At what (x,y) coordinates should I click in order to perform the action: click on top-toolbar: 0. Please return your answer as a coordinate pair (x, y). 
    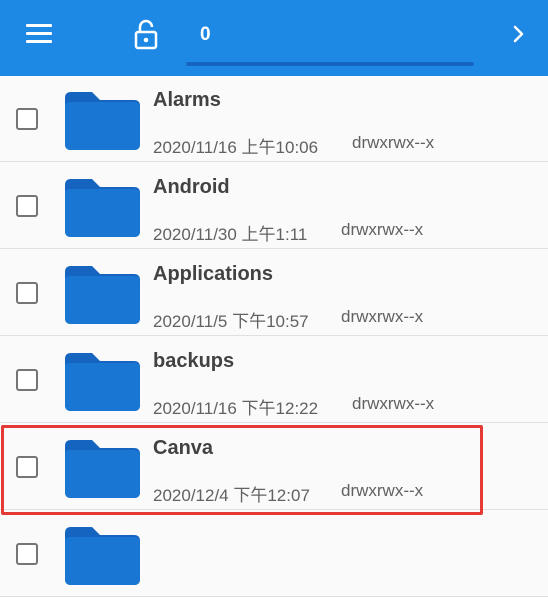
    Looking at the image, I should click on (274, 38).